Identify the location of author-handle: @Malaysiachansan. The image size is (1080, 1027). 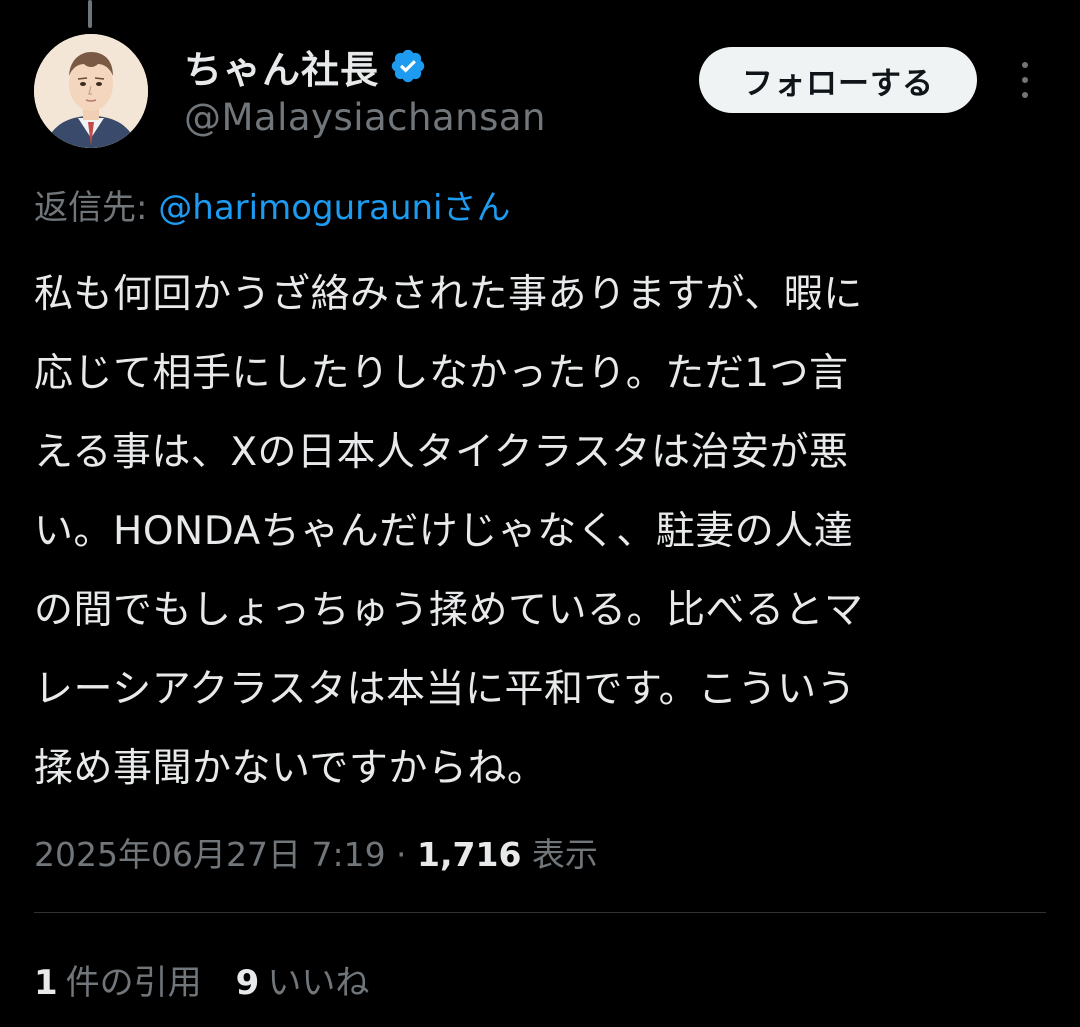
(365, 117).